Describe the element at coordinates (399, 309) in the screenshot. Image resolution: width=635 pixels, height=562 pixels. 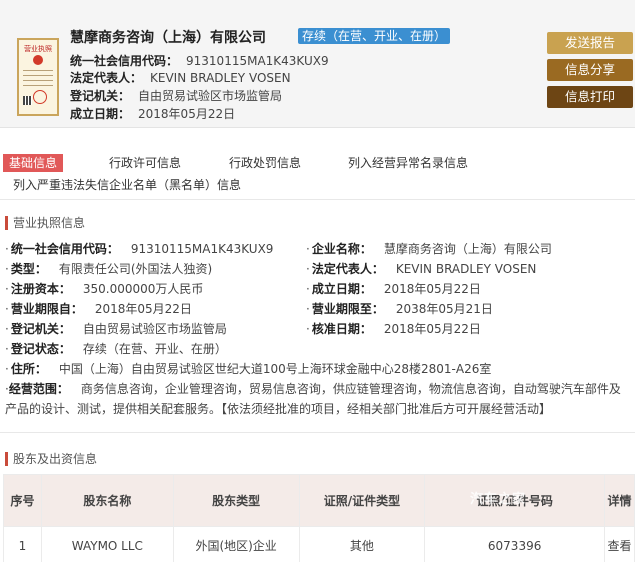
I see `info-term-to: · 营业期限至： 2038年05月21日` at that location.